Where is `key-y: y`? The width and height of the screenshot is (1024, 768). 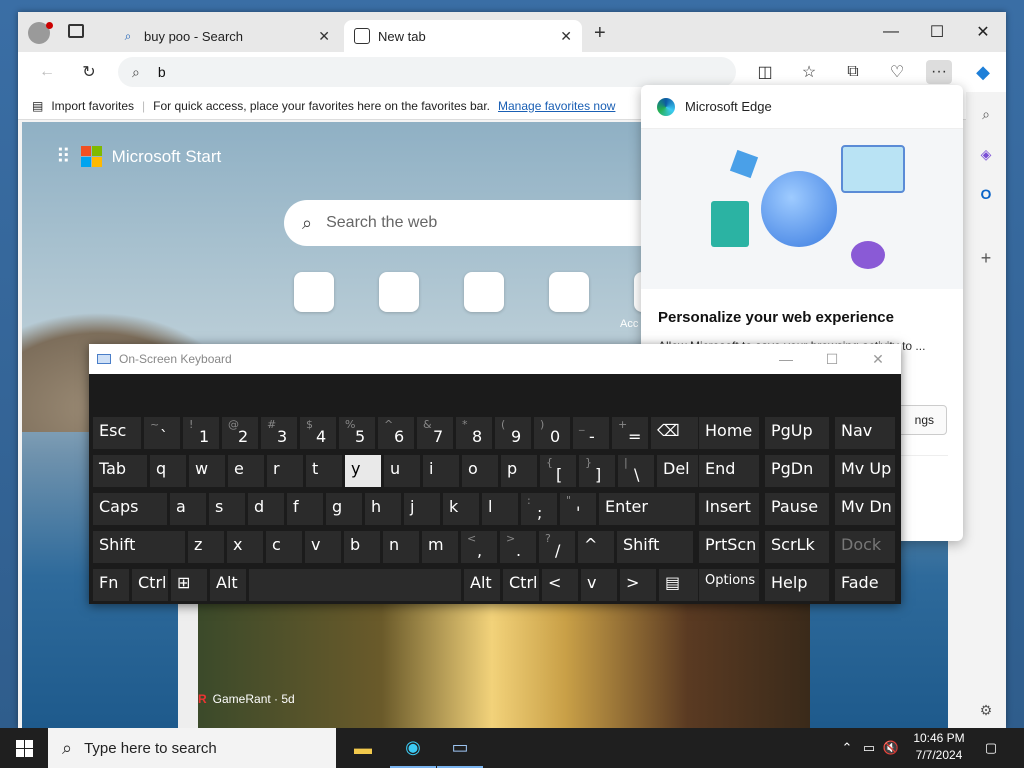 key-y: y is located at coordinates (363, 471).